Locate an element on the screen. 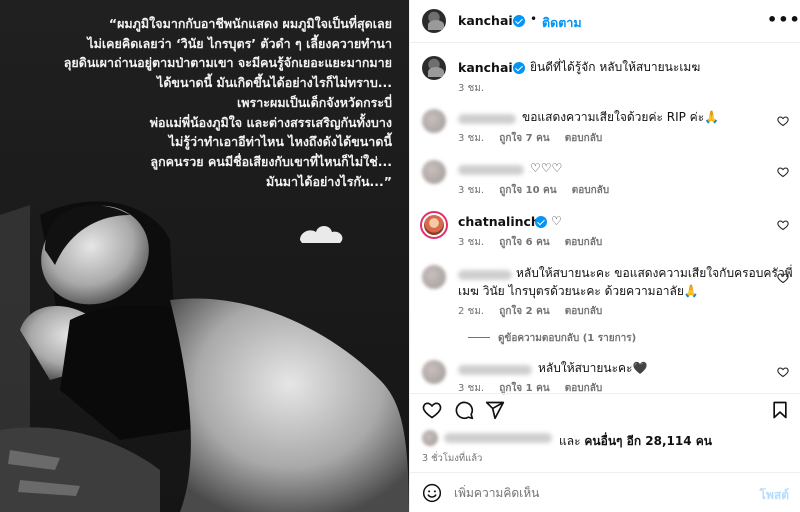 This screenshot has height=512, width=800. comment-input is located at coordinates (599, 493).